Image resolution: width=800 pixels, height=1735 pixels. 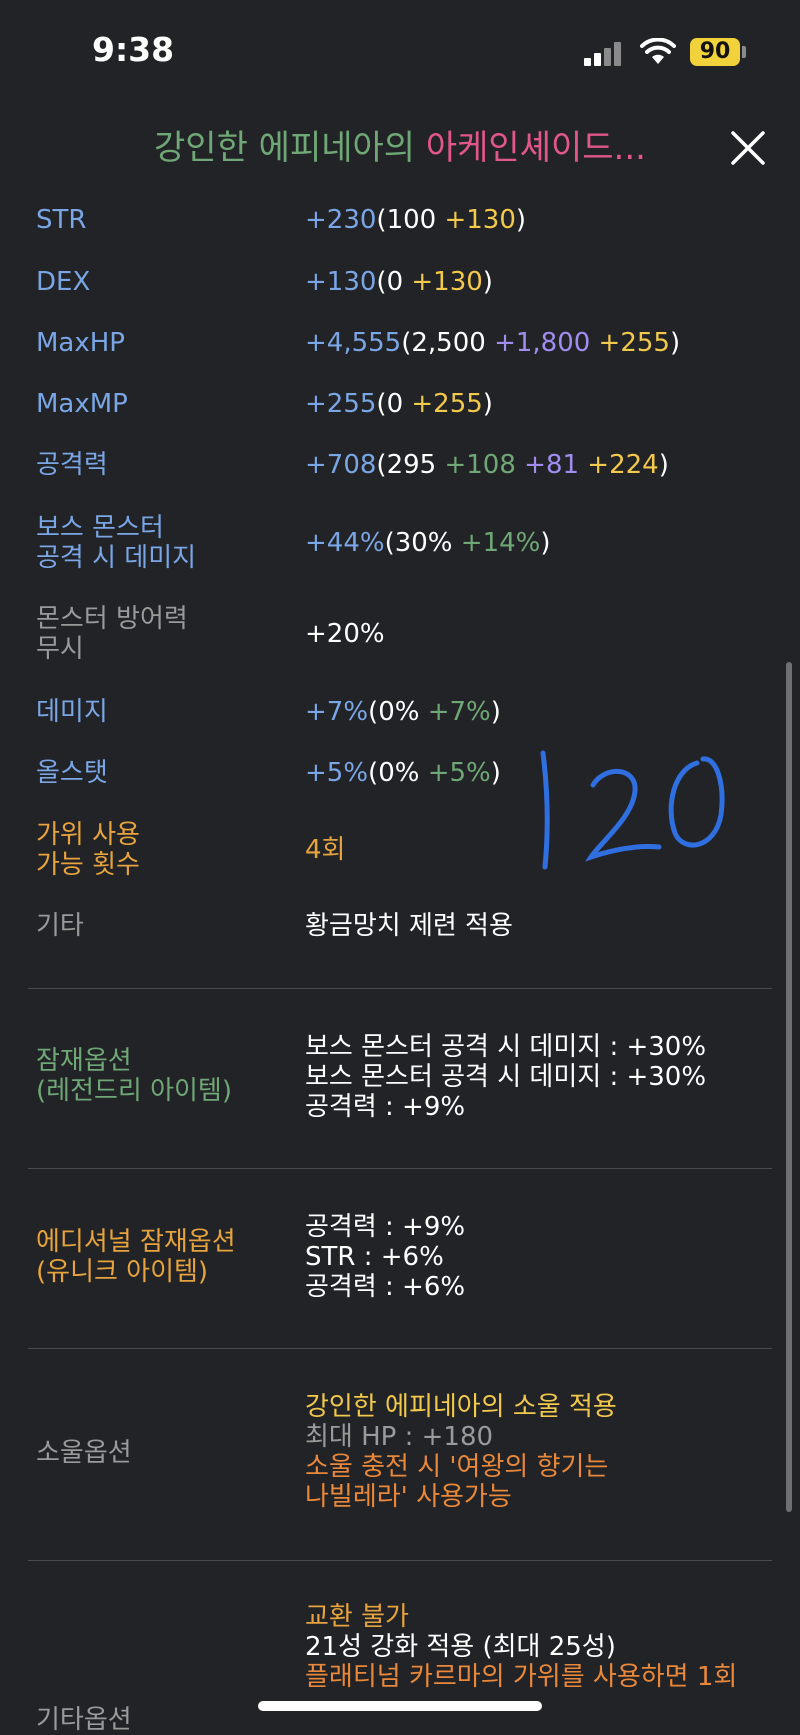 What do you see at coordinates (542, 343) in the screenshot?
I see `stat-value-part: +1,800` at bounding box center [542, 343].